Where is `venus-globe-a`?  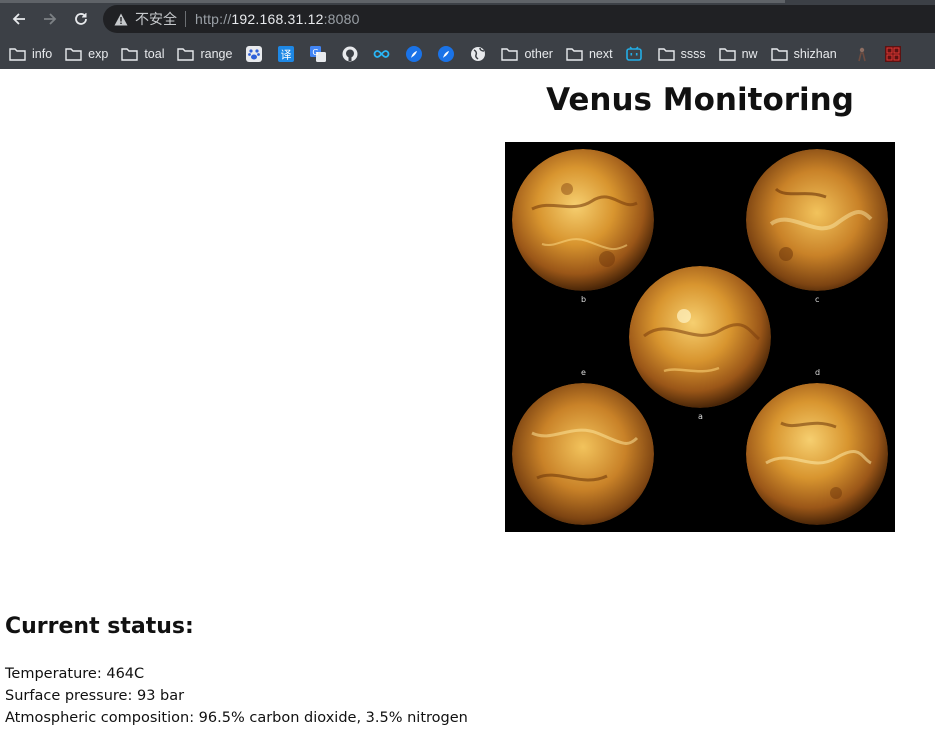
venus-globe-a is located at coordinates (700, 337).